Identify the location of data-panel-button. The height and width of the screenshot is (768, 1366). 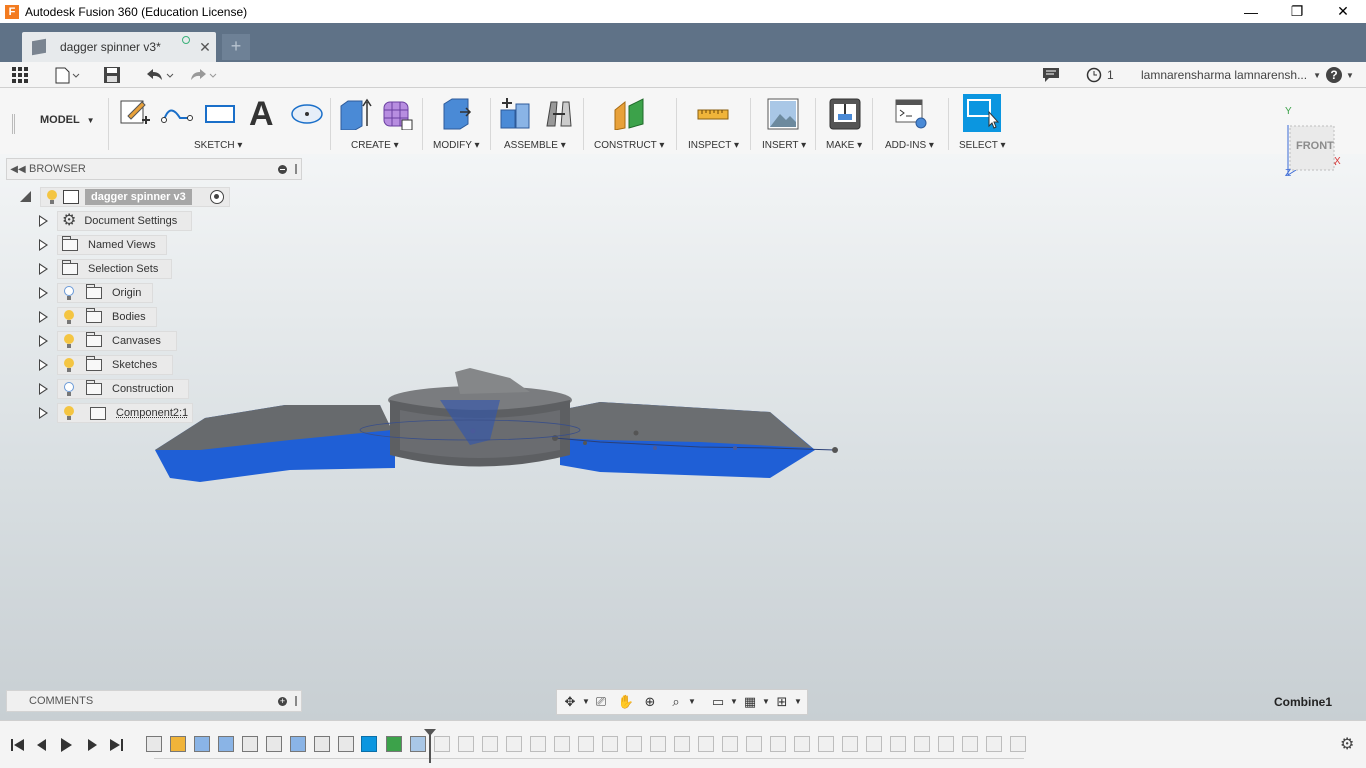
(20, 75).